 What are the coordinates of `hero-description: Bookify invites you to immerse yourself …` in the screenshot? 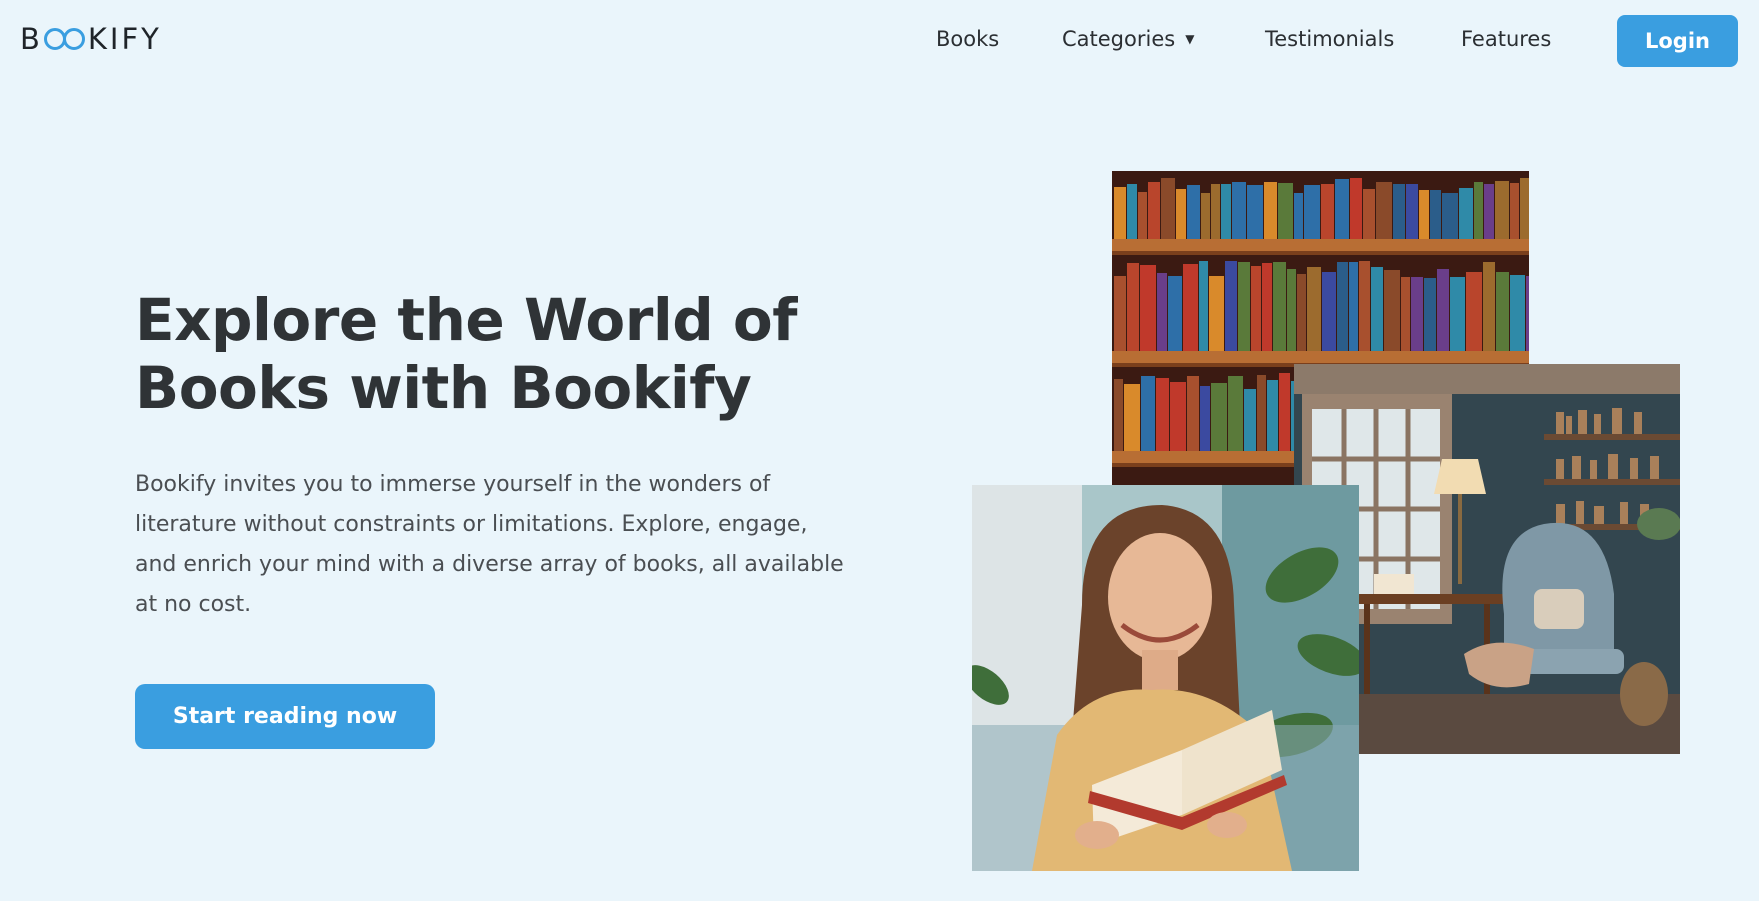 It's located at (489, 544).